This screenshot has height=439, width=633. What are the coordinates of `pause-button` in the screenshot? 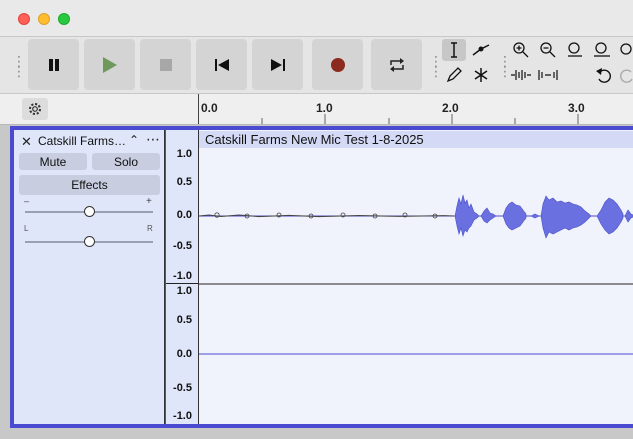 It's located at (53, 64).